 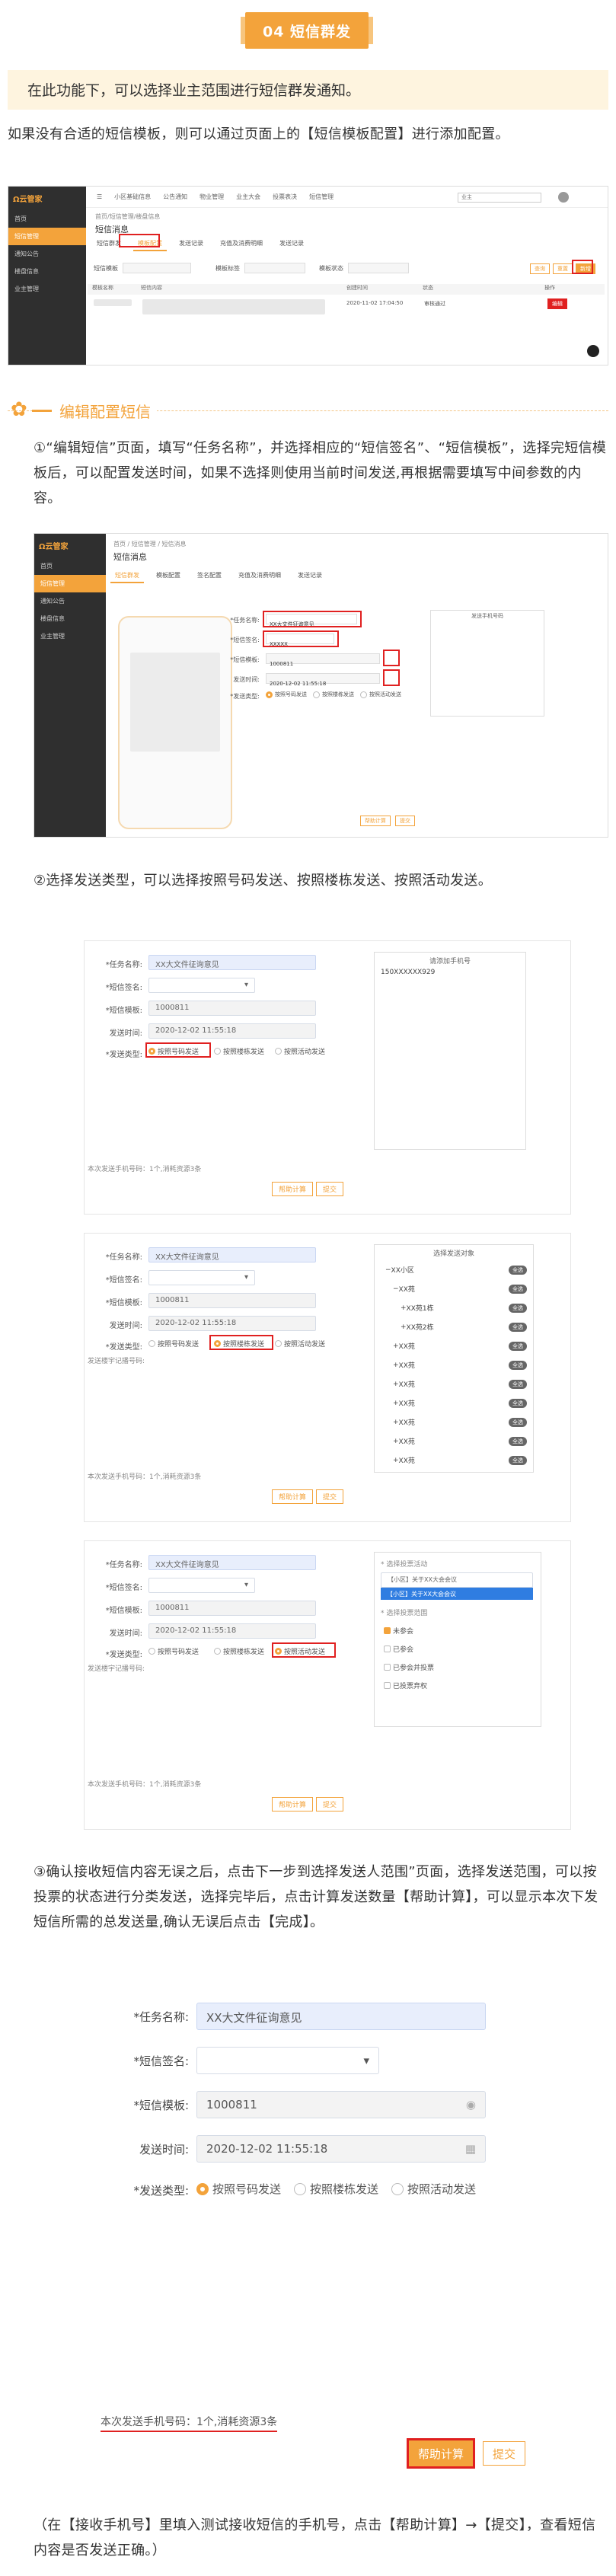 What do you see at coordinates (285, 197) in the screenshot?
I see `nav-item: 投票表决` at bounding box center [285, 197].